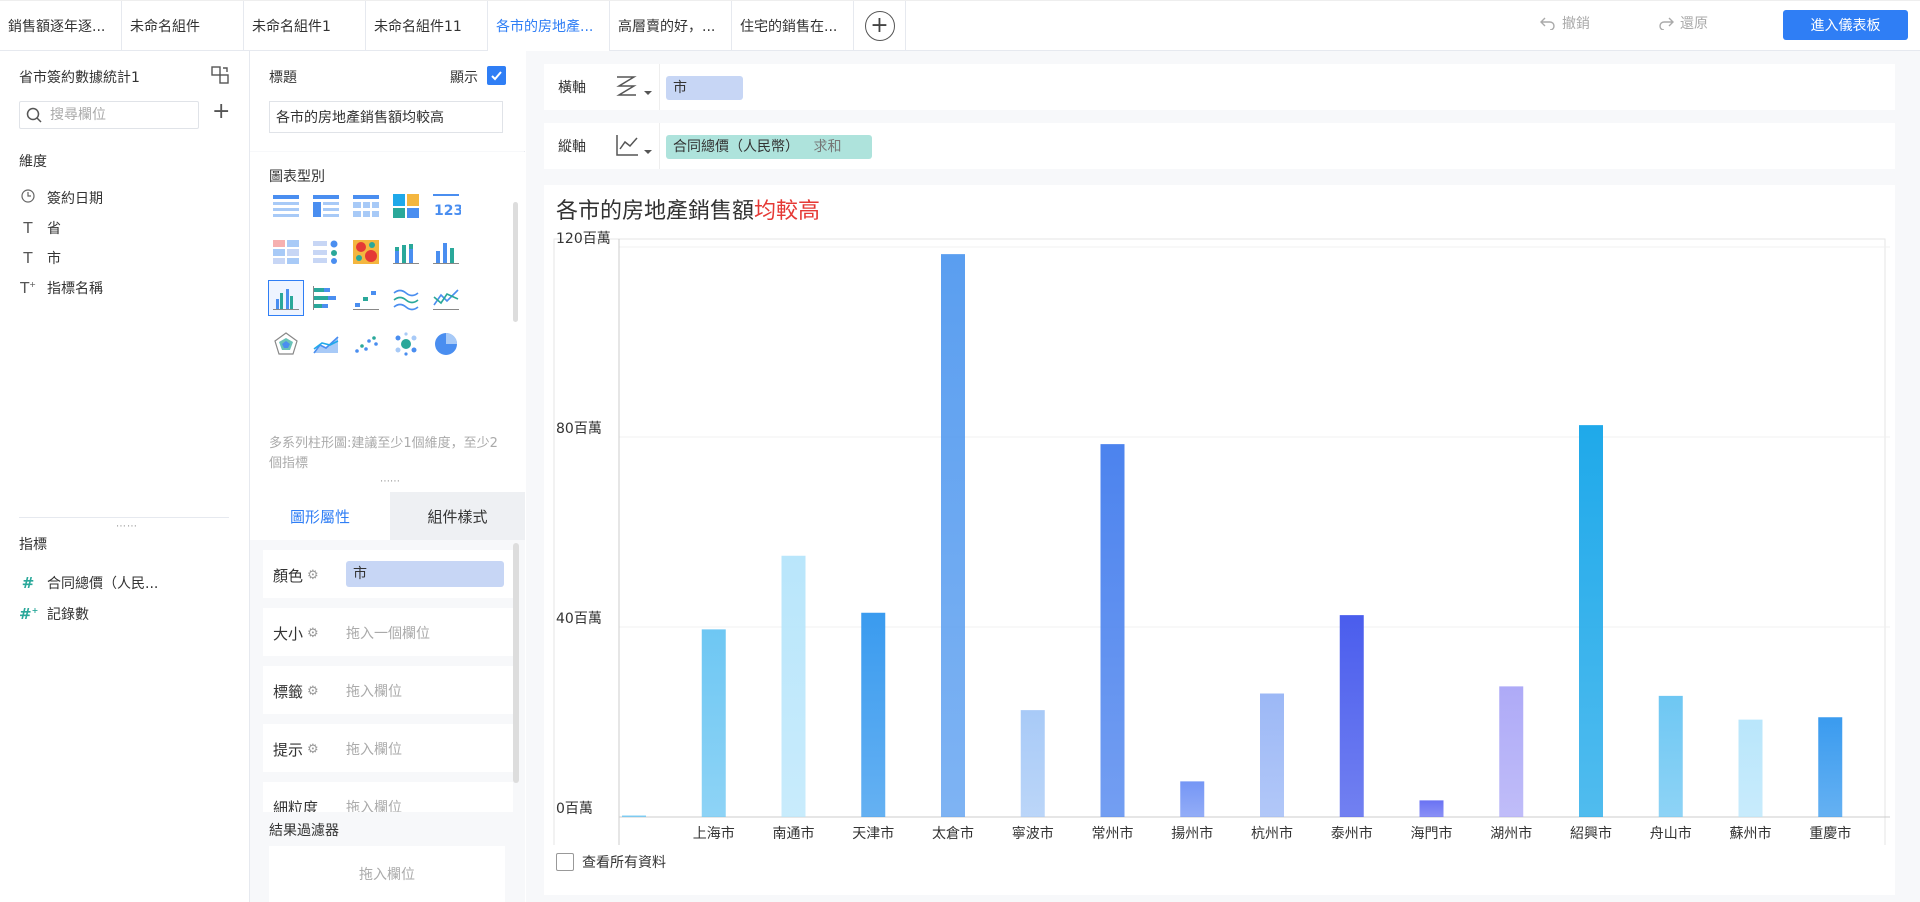  I want to click on x-axis-type-icon, so click(634, 87).